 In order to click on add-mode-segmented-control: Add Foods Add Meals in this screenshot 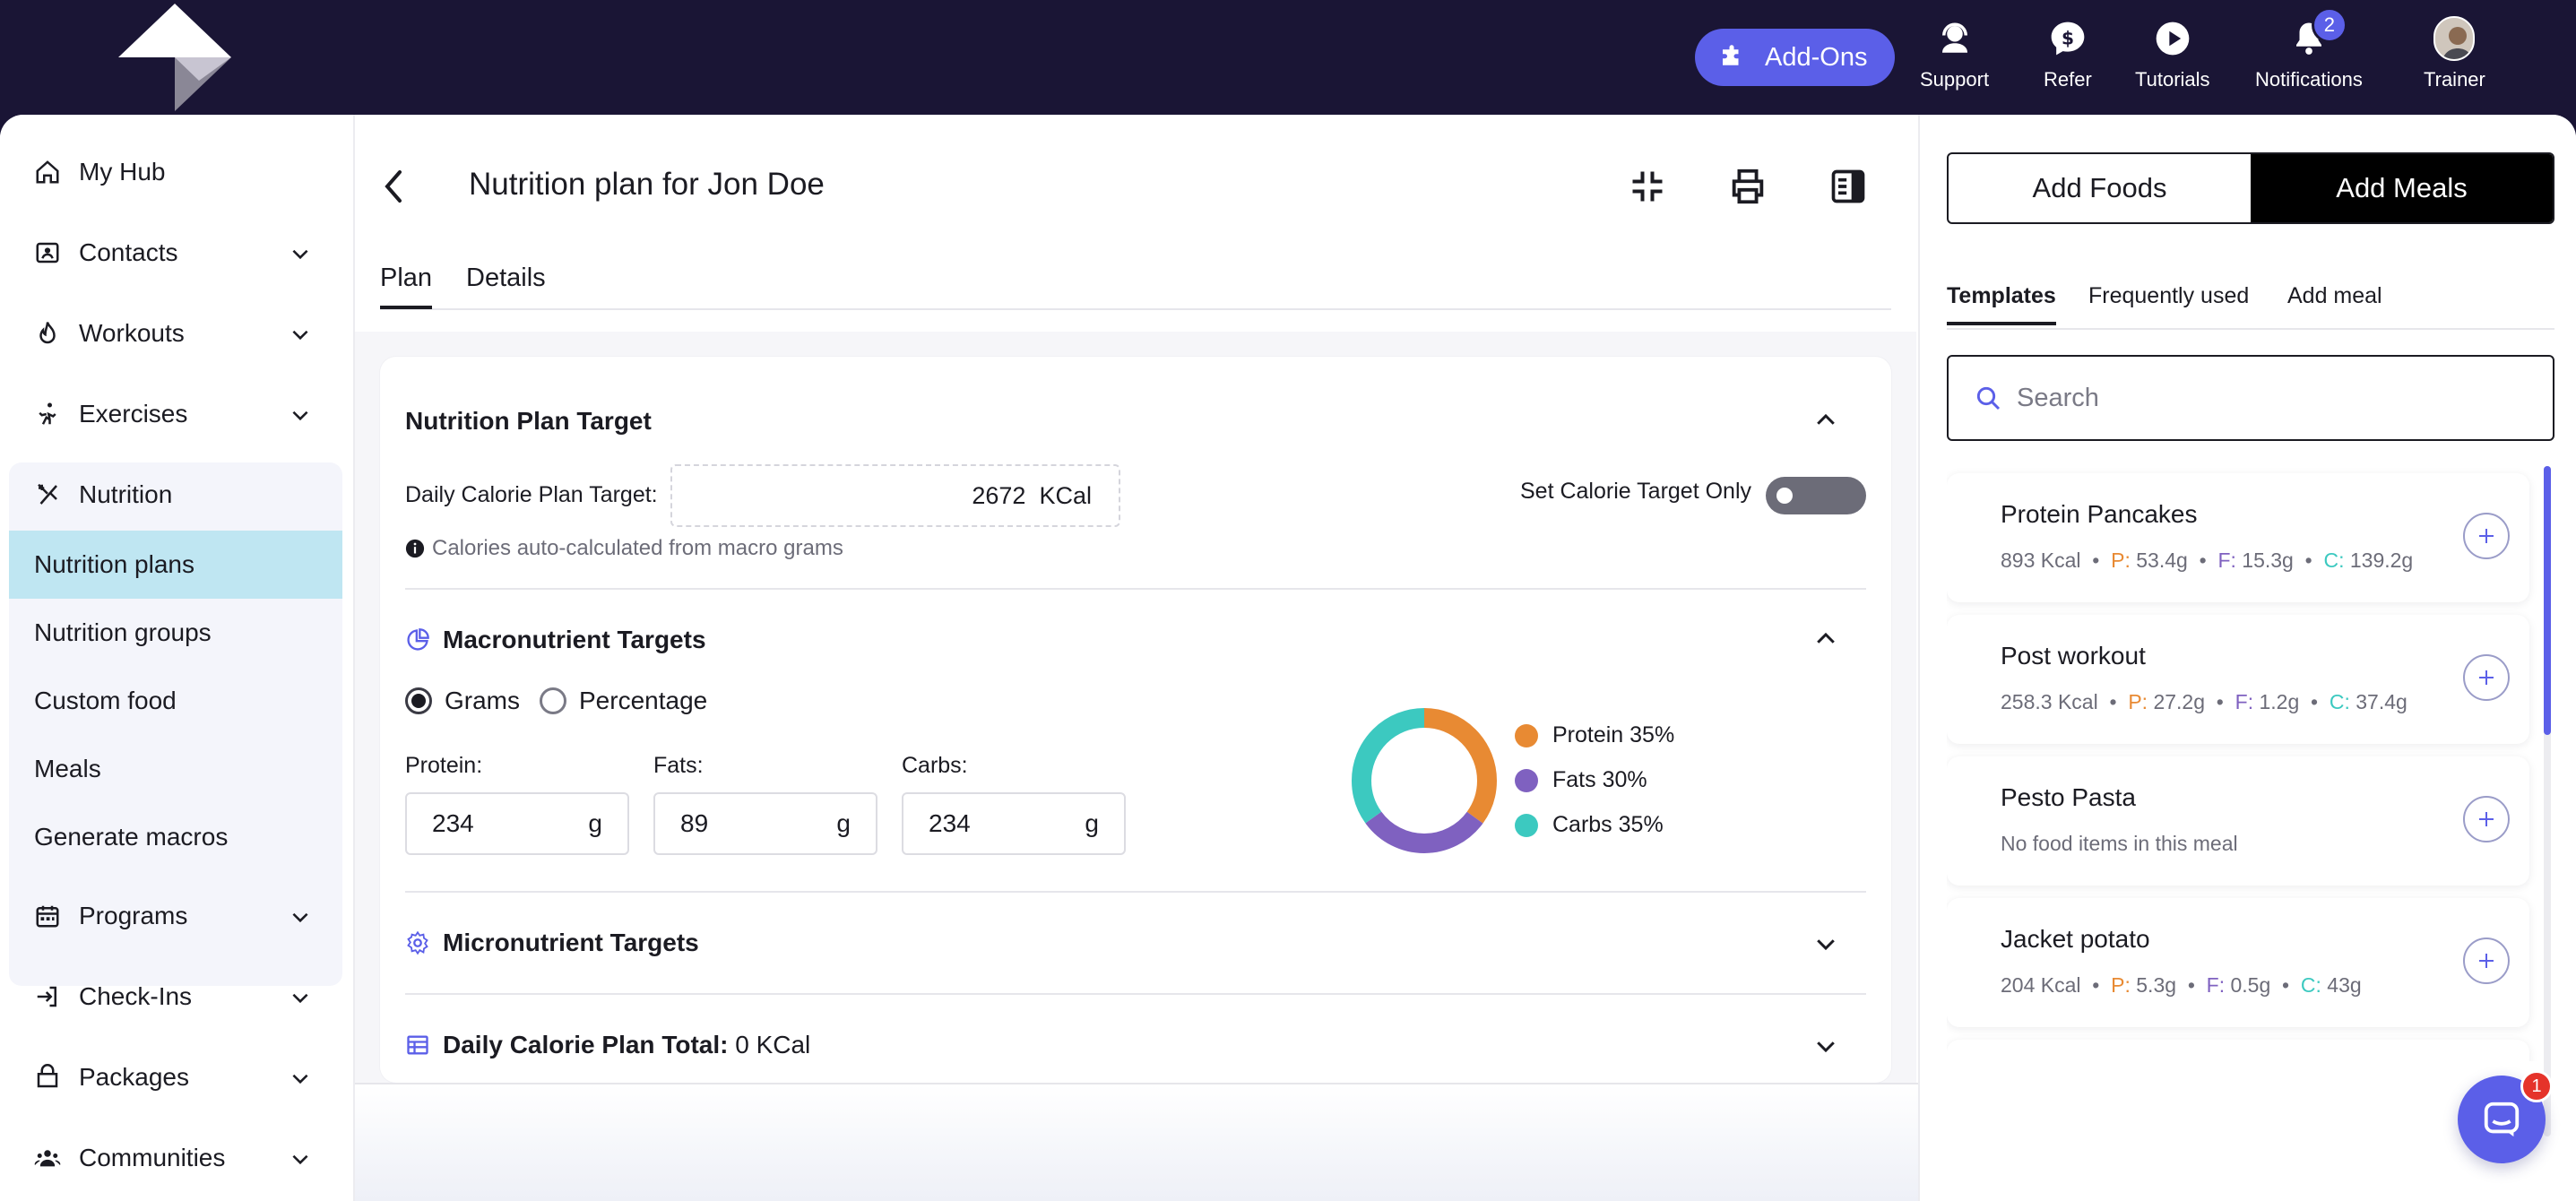, I will do `click(2250, 188)`.